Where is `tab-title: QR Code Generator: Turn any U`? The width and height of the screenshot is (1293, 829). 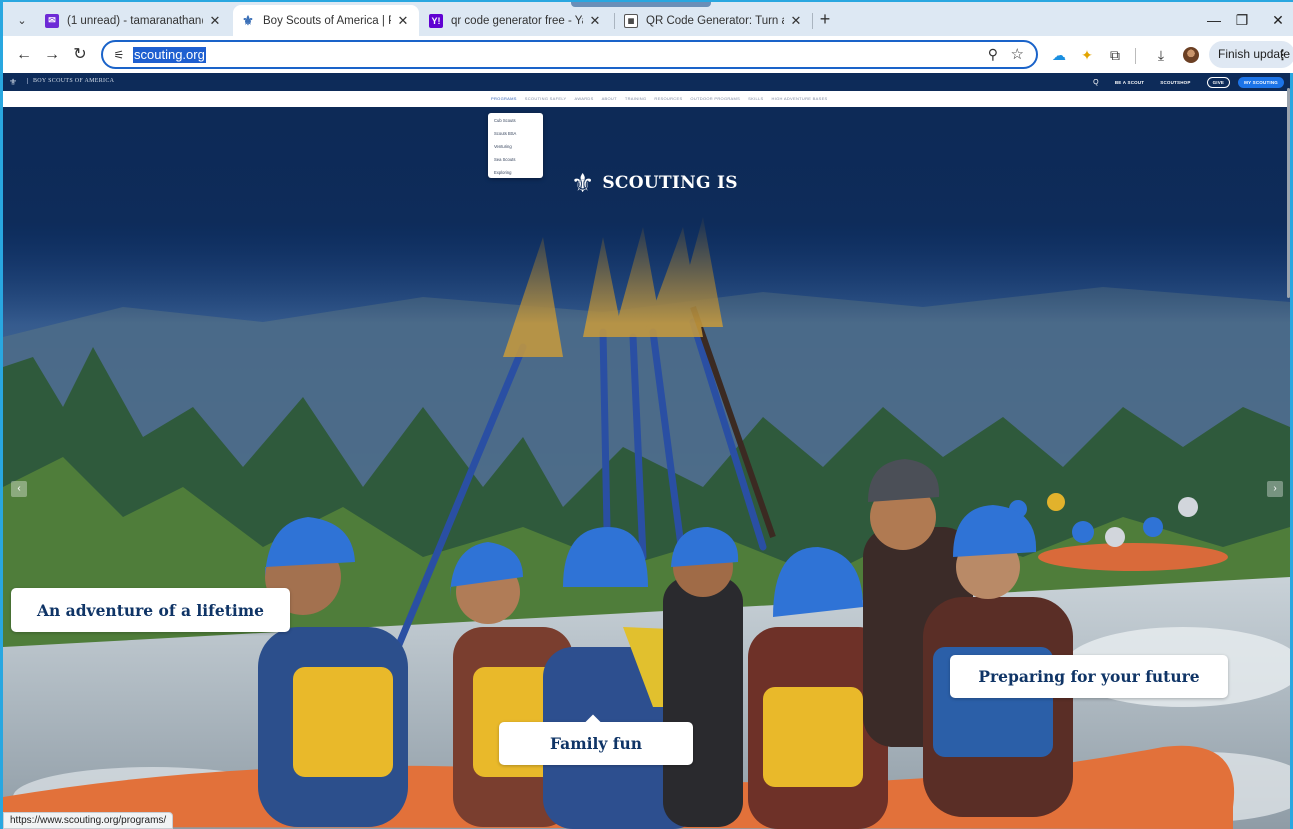
tab-title: QR Code Generator: Turn any U is located at coordinates (715, 20).